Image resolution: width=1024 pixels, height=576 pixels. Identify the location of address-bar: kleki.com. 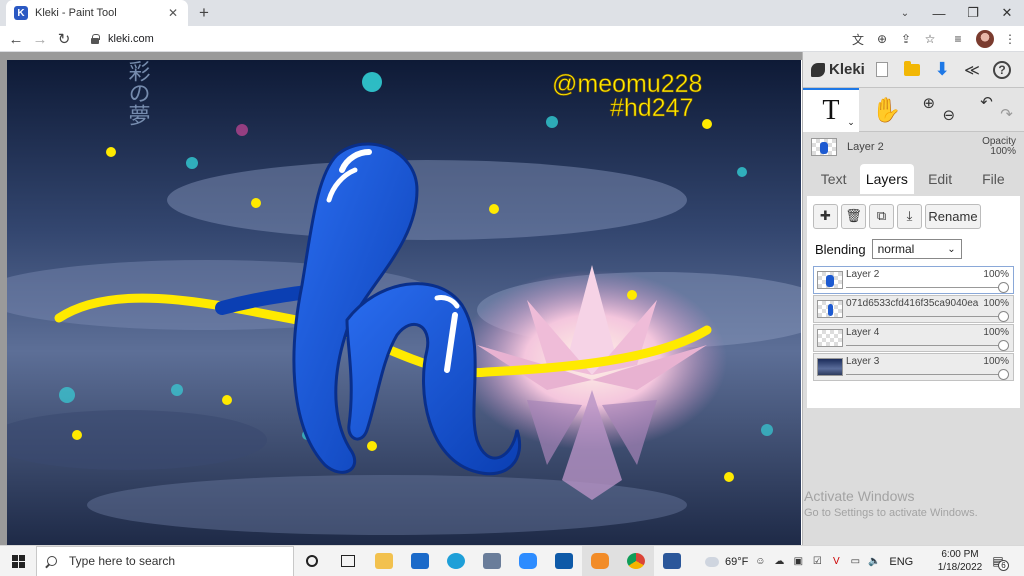
(462, 39).